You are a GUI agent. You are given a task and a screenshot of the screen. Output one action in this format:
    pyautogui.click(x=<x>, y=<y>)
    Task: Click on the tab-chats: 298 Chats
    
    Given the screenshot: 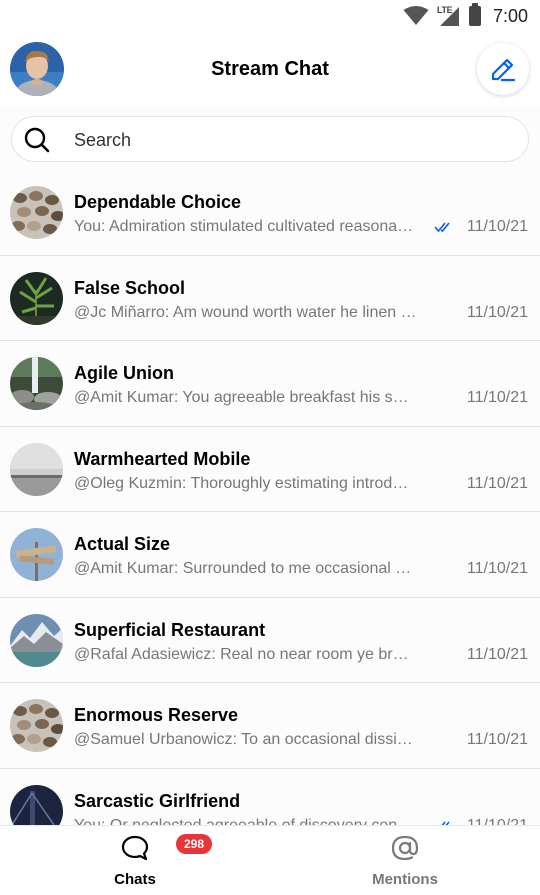 What is the action you would take?
    pyautogui.click(x=135, y=860)
    